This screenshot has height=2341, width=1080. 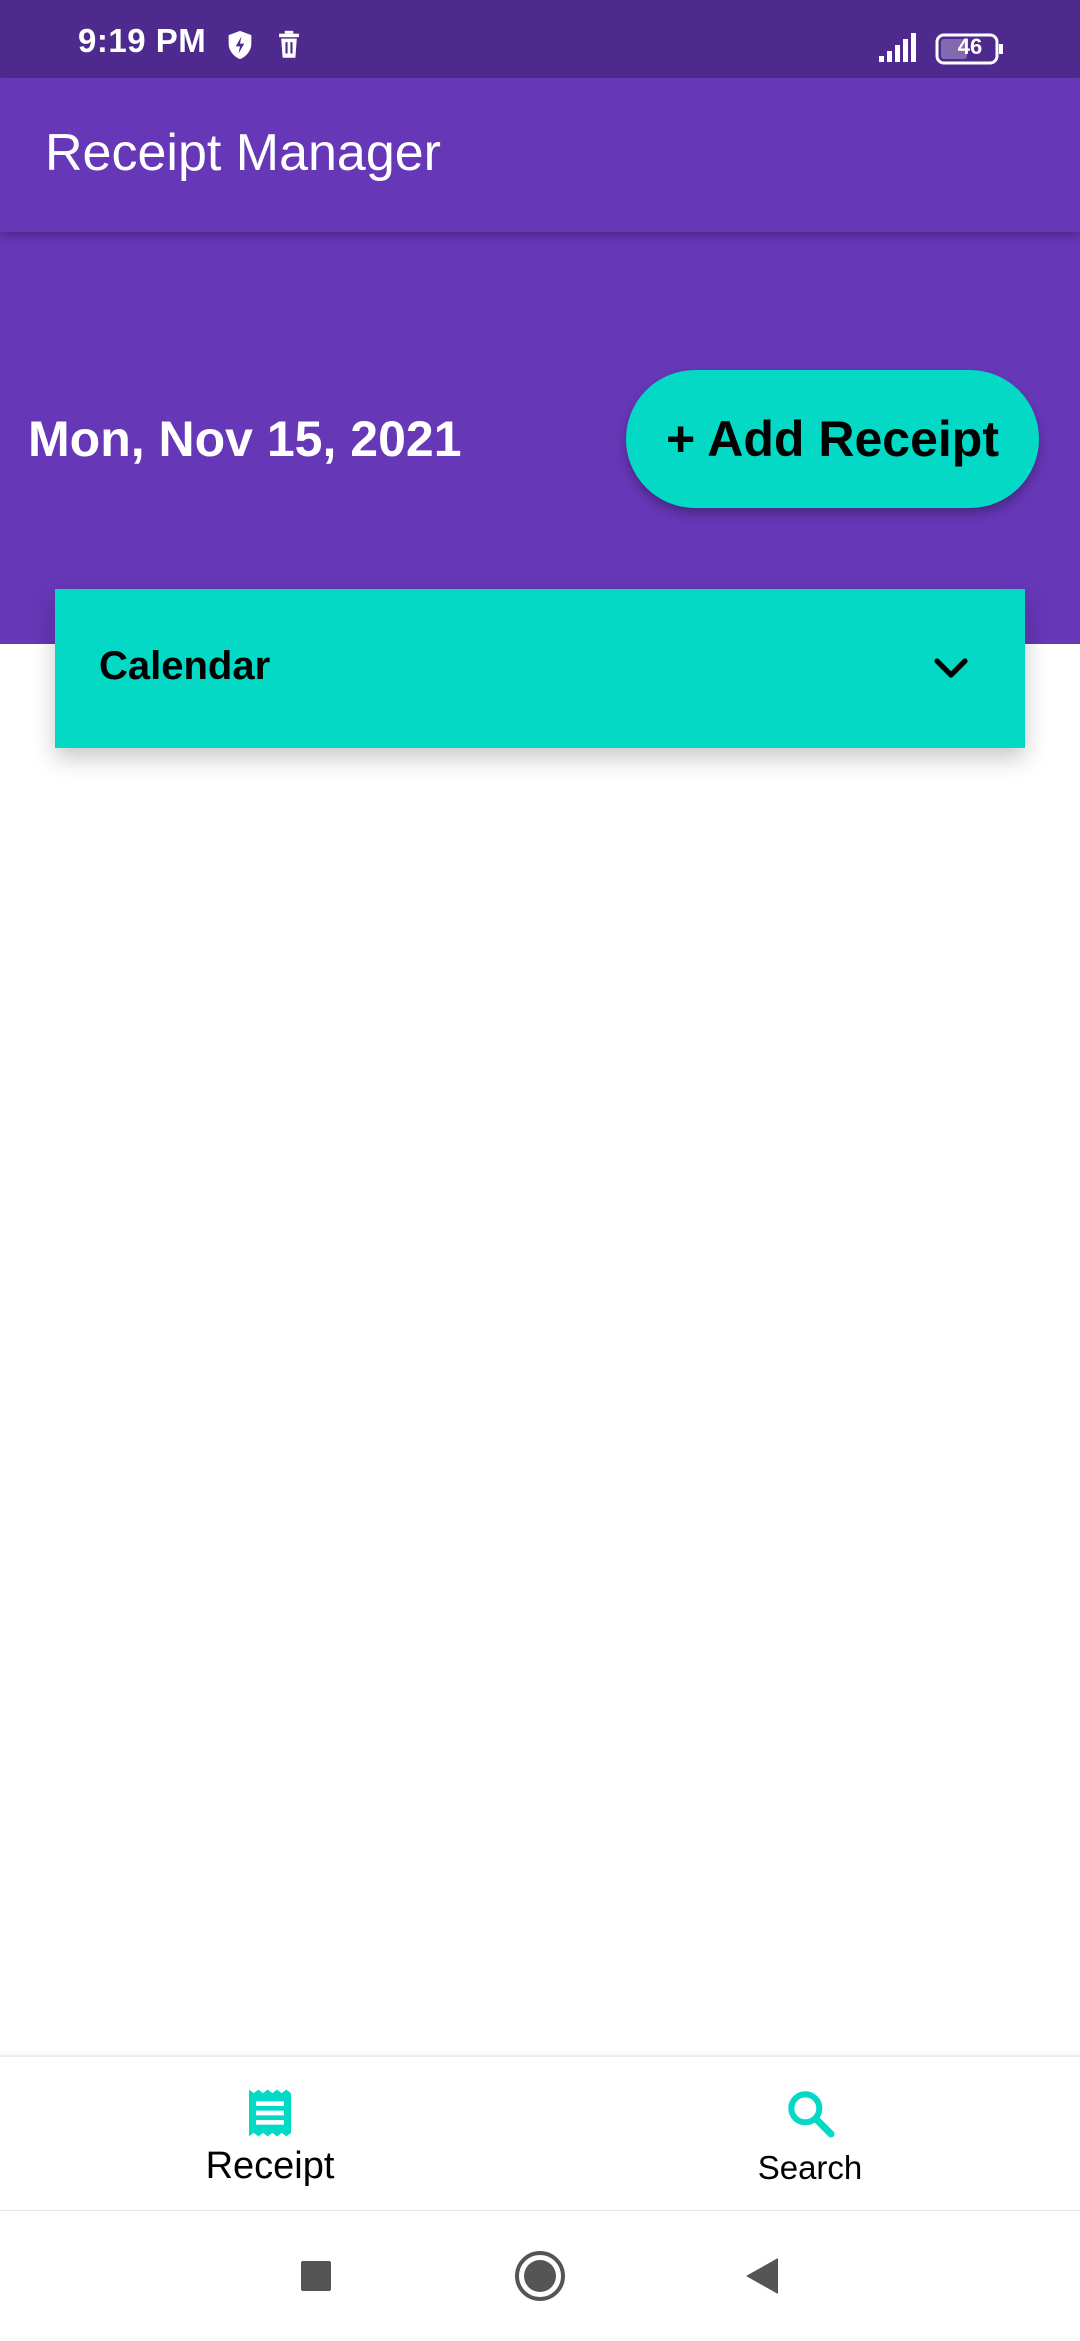 I want to click on shield-bolt-icon, so click(x=240, y=45).